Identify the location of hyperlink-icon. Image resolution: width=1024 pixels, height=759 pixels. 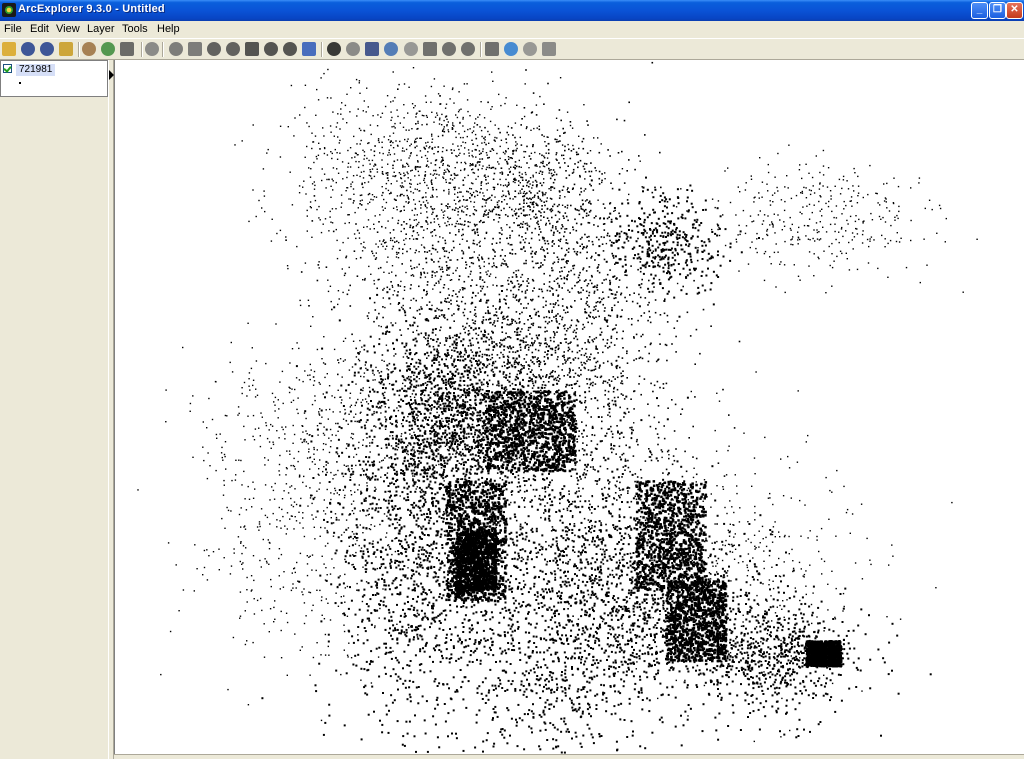
(511, 49).